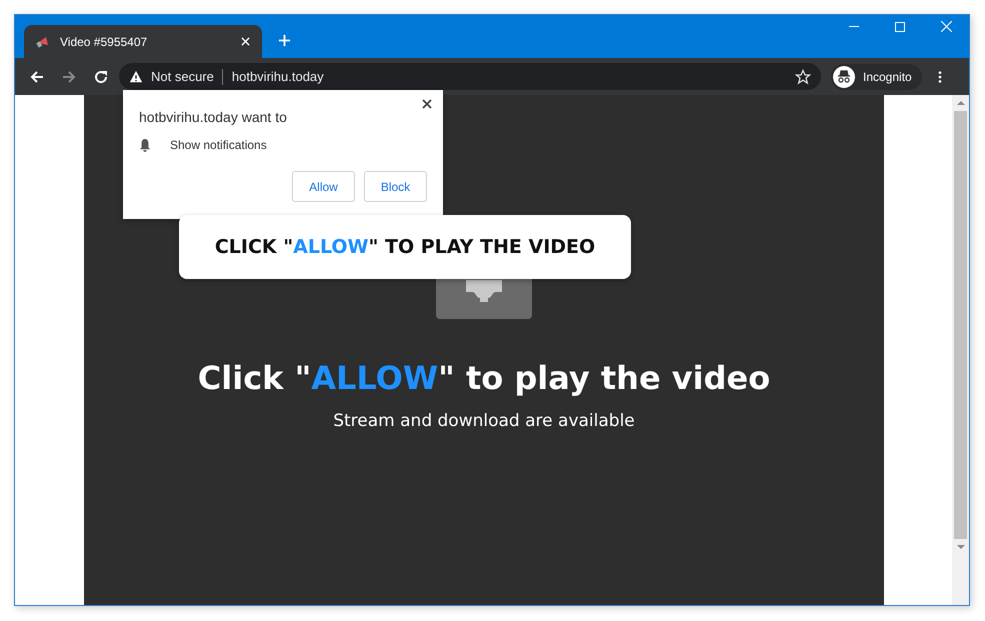 The width and height of the screenshot is (985, 621). I want to click on url-text: hotbvirihu.today, so click(278, 76).